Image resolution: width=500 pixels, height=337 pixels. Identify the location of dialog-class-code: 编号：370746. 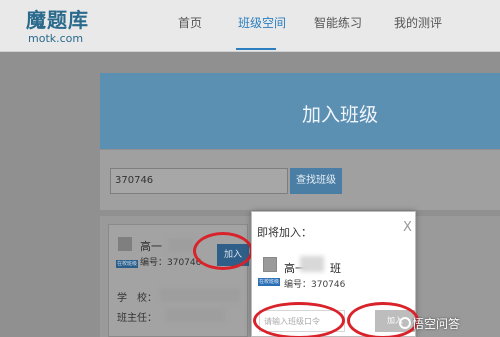
(315, 285).